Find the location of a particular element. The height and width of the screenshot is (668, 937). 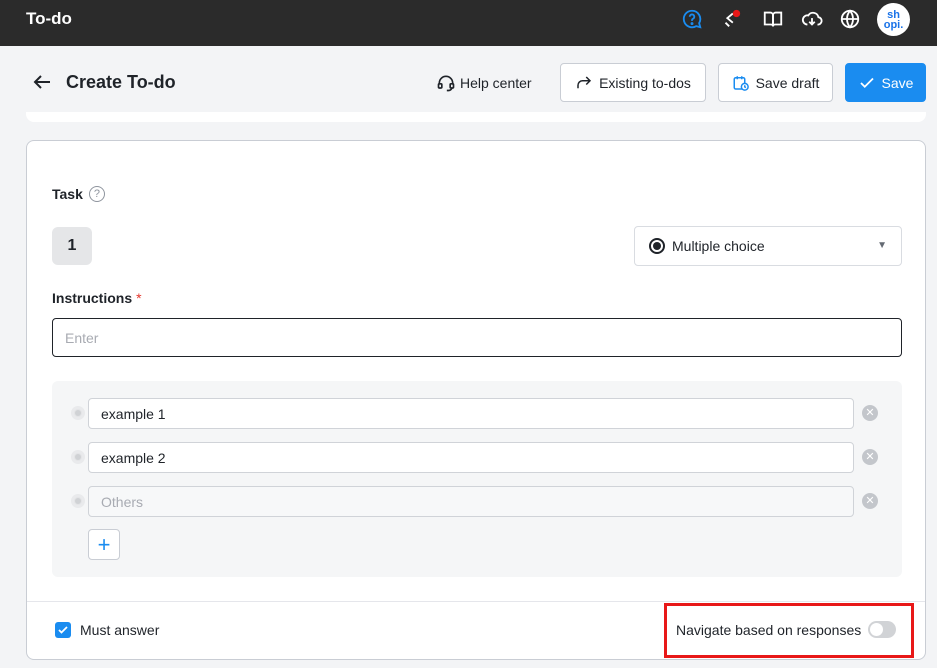

add-option-button: + is located at coordinates (104, 544).